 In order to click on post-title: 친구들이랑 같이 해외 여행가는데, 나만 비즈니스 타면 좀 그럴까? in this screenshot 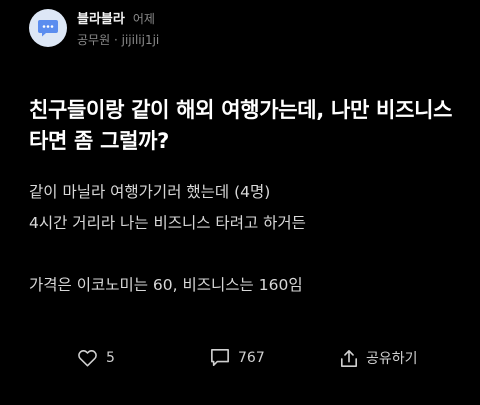, I will do `click(241, 125)`.